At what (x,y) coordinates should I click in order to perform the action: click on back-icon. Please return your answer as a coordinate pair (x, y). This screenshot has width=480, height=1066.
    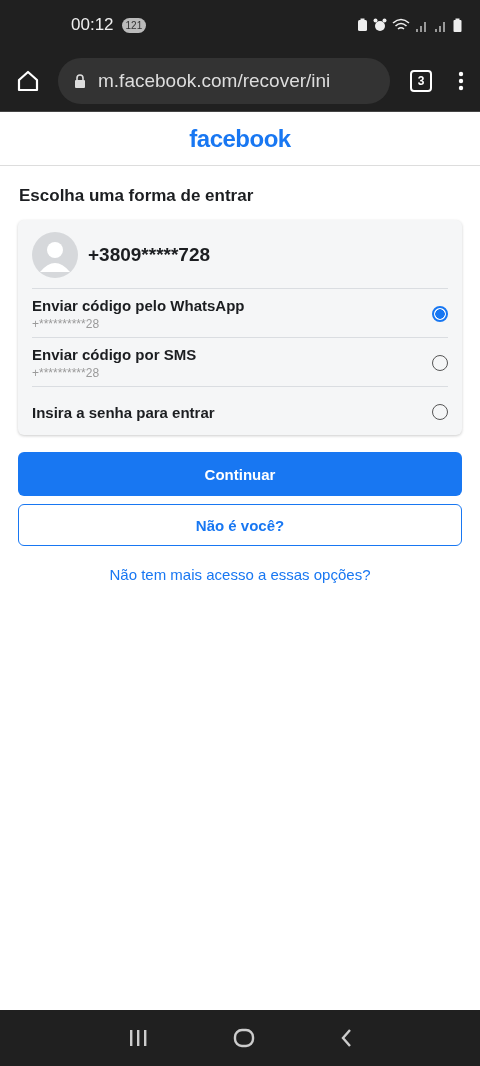
    Looking at the image, I should click on (346, 1038).